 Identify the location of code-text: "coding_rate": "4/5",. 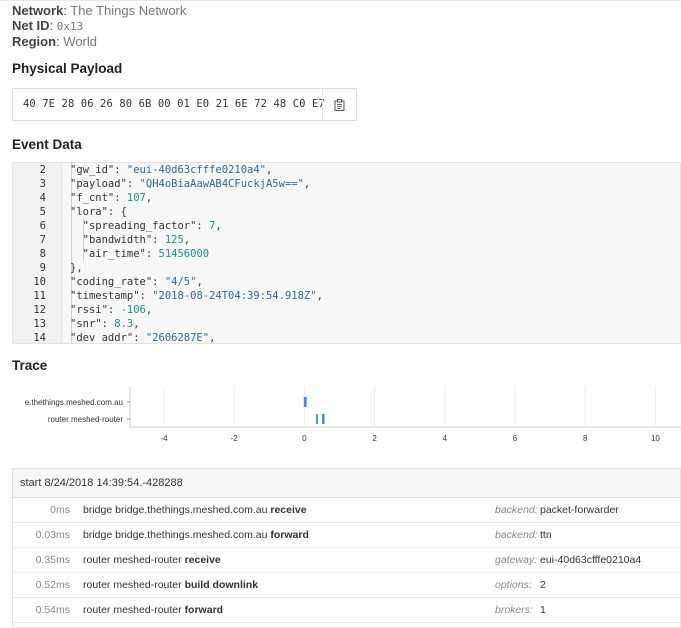
(136, 282).